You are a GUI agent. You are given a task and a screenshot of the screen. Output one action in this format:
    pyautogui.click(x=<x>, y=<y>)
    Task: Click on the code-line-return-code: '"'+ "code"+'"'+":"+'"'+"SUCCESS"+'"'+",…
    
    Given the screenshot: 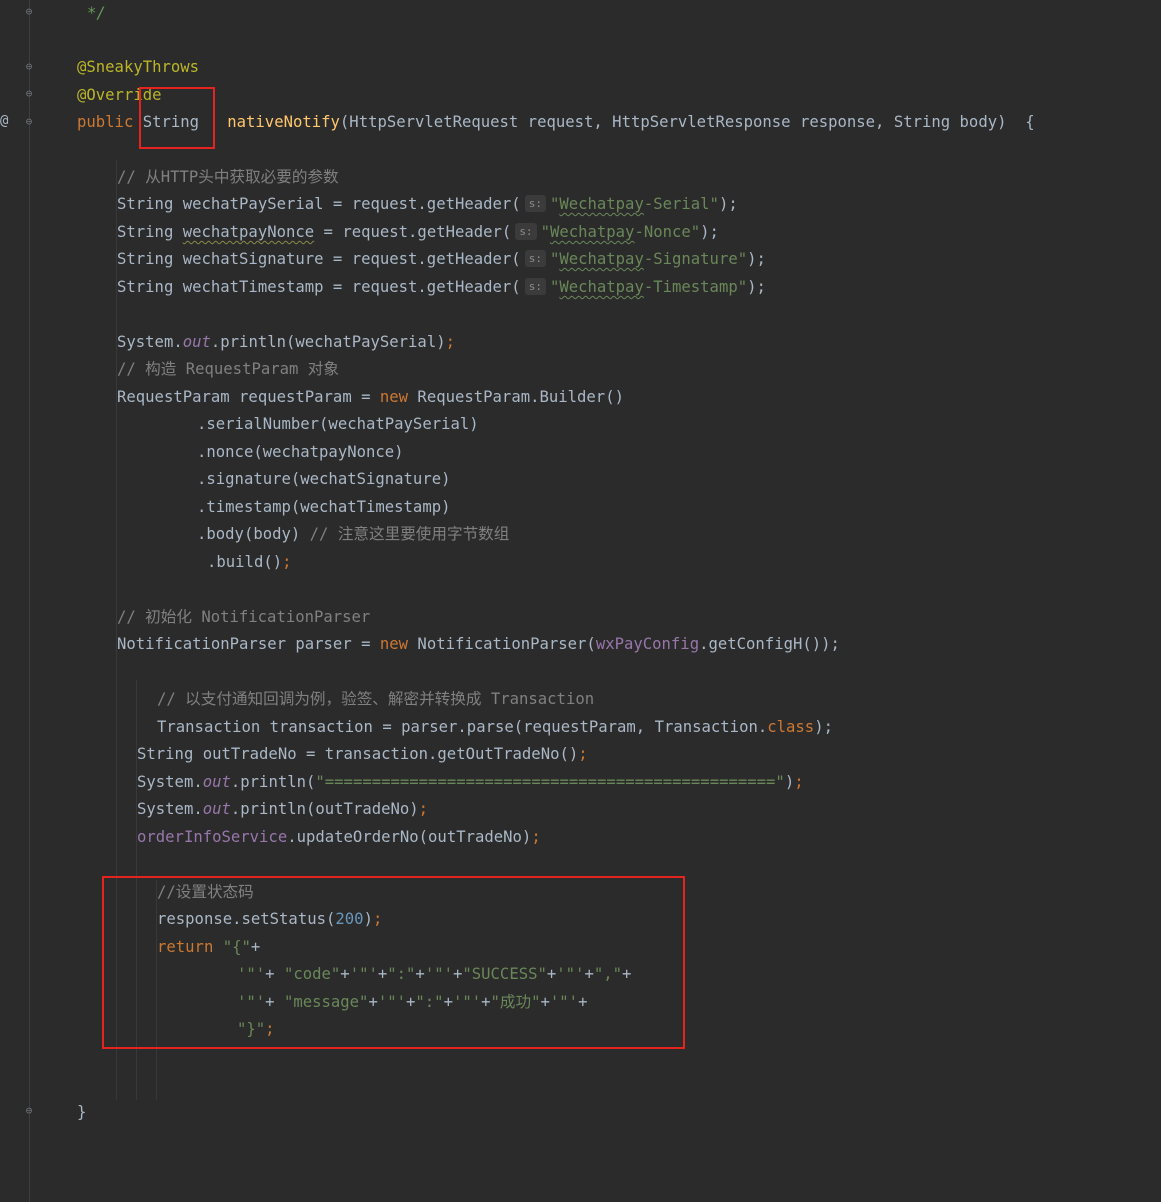 What is the action you would take?
    pyautogui.click(x=434, y=974)
    